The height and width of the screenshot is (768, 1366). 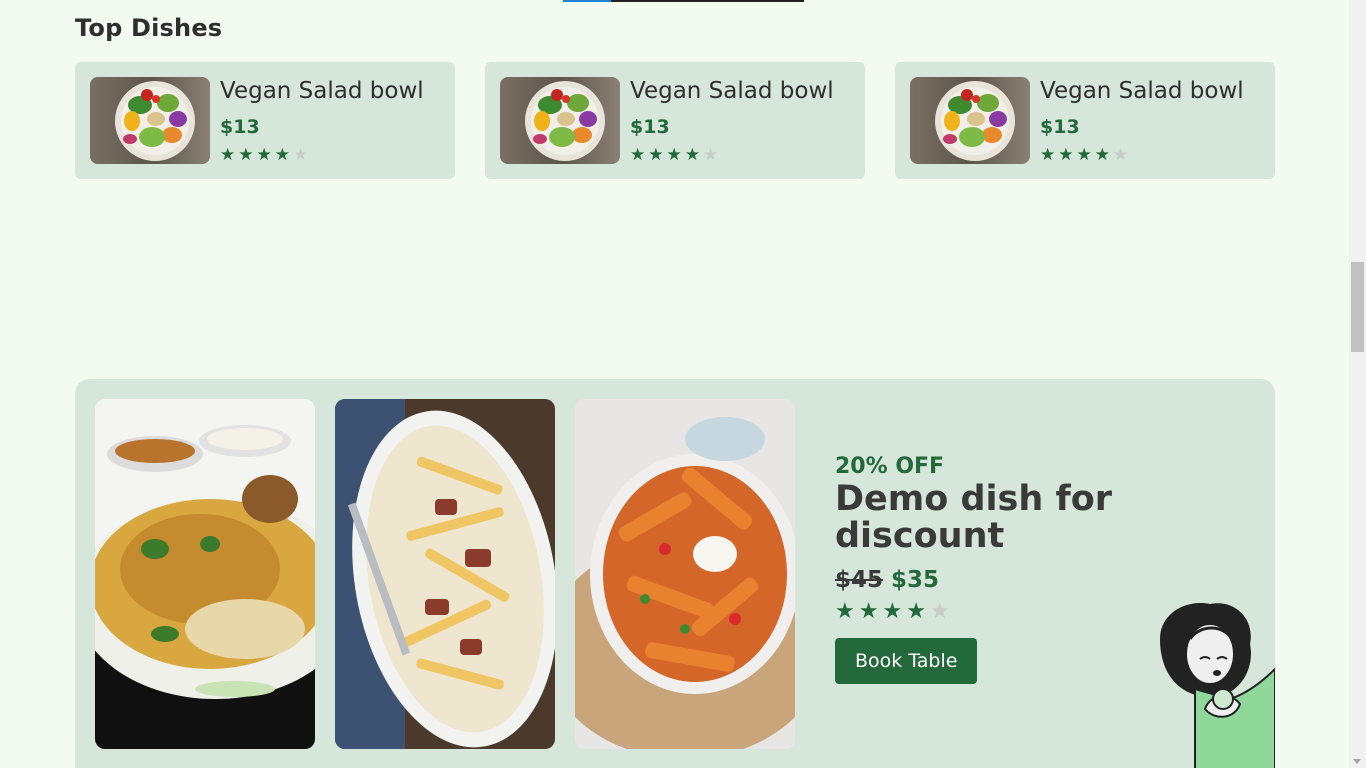 What do you see at coordinates (685, 574) in the screenshot?
I see `sweet-potato-fries-image` at bounding box center [685, 574].